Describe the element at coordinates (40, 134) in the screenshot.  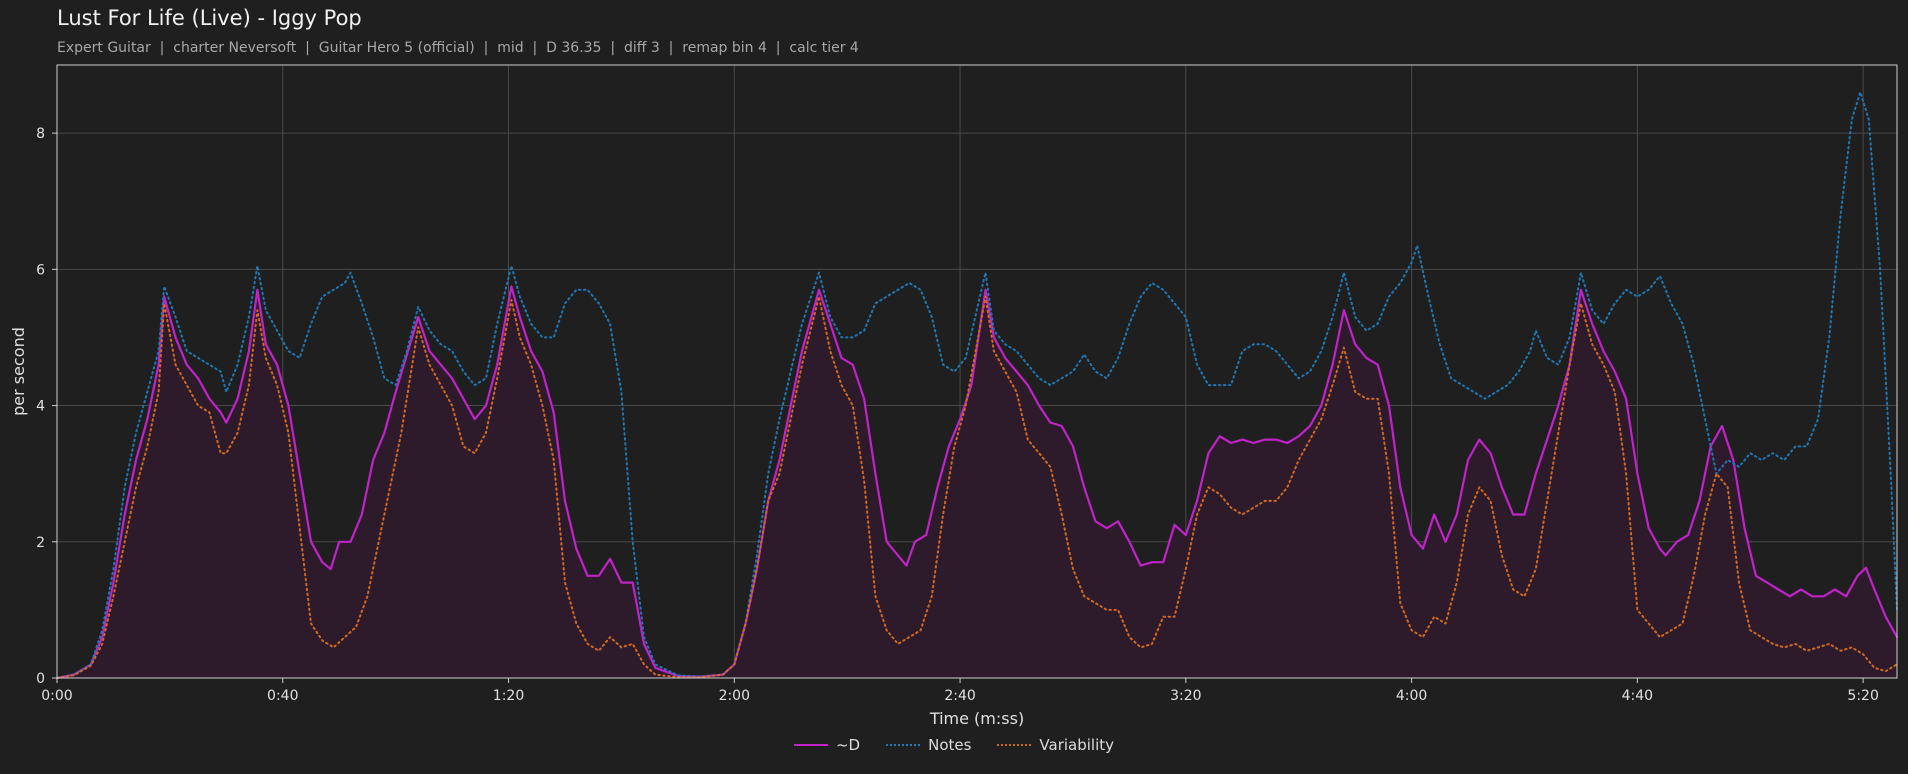
I see `y-tick-label: 8` at that location.